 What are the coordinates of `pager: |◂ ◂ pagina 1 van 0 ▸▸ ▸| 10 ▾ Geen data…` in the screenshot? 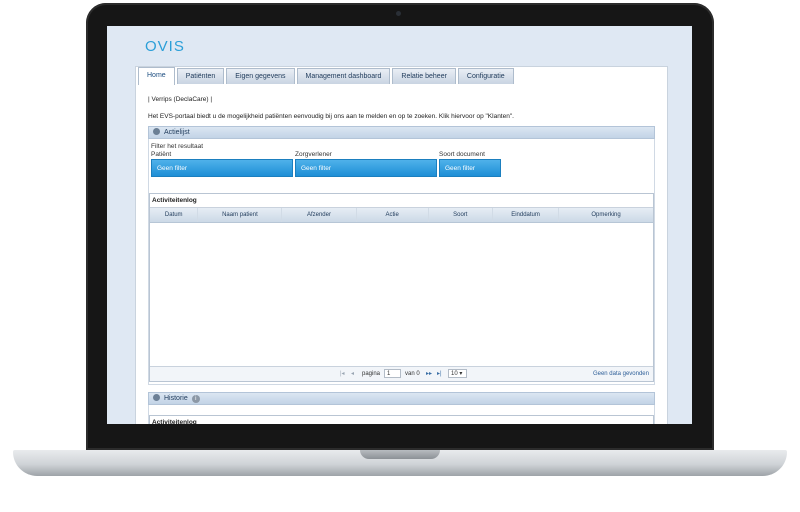 It's located at (401, 373).